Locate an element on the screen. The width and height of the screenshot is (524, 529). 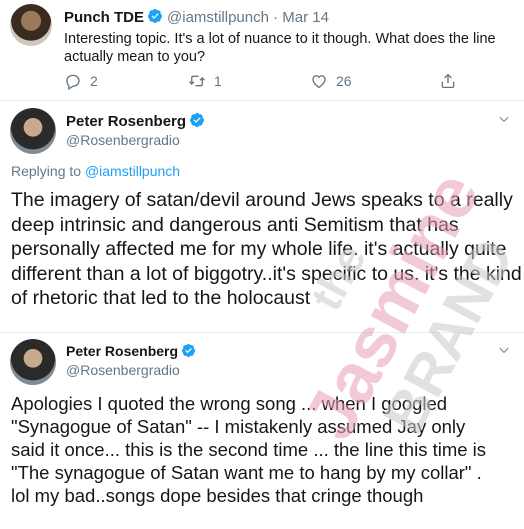
avatar-punch is located at coordinates (31, 25).